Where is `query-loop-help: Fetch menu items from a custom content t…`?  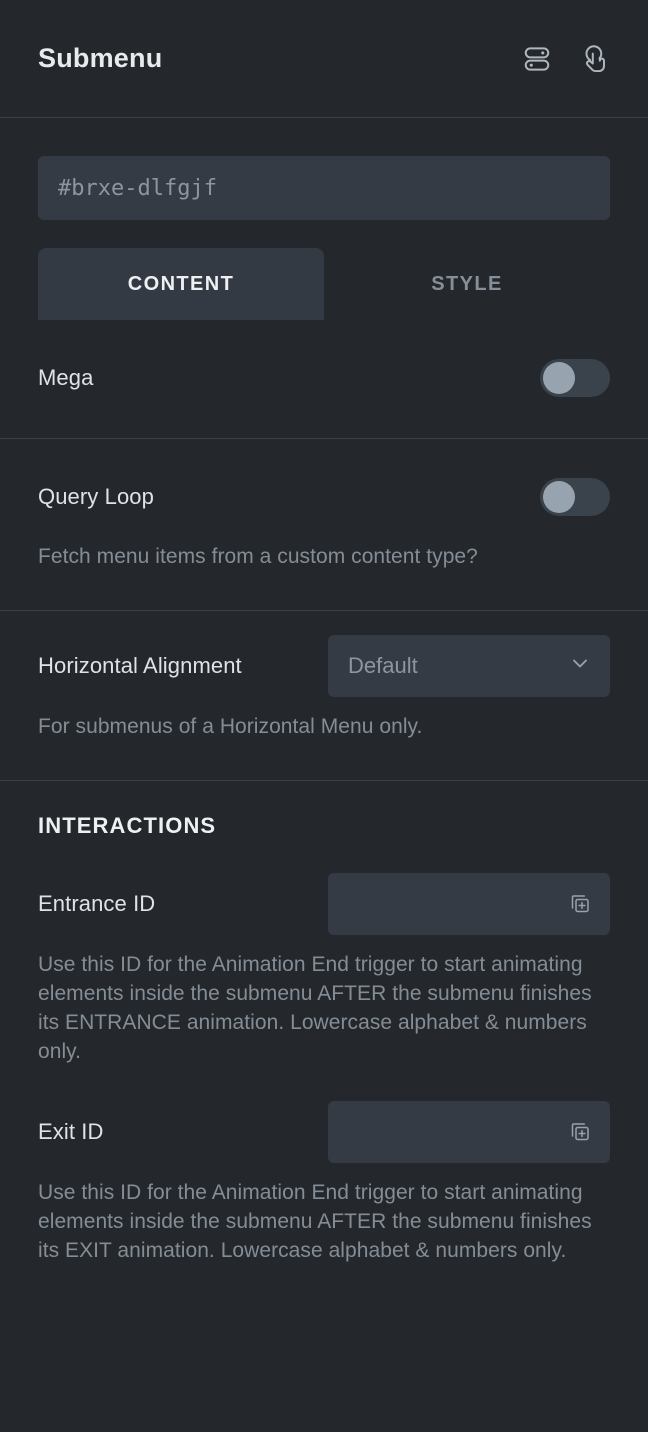 query-loop-help: Fetch menu items from a custom content t… is located at coordinates (258, 556).